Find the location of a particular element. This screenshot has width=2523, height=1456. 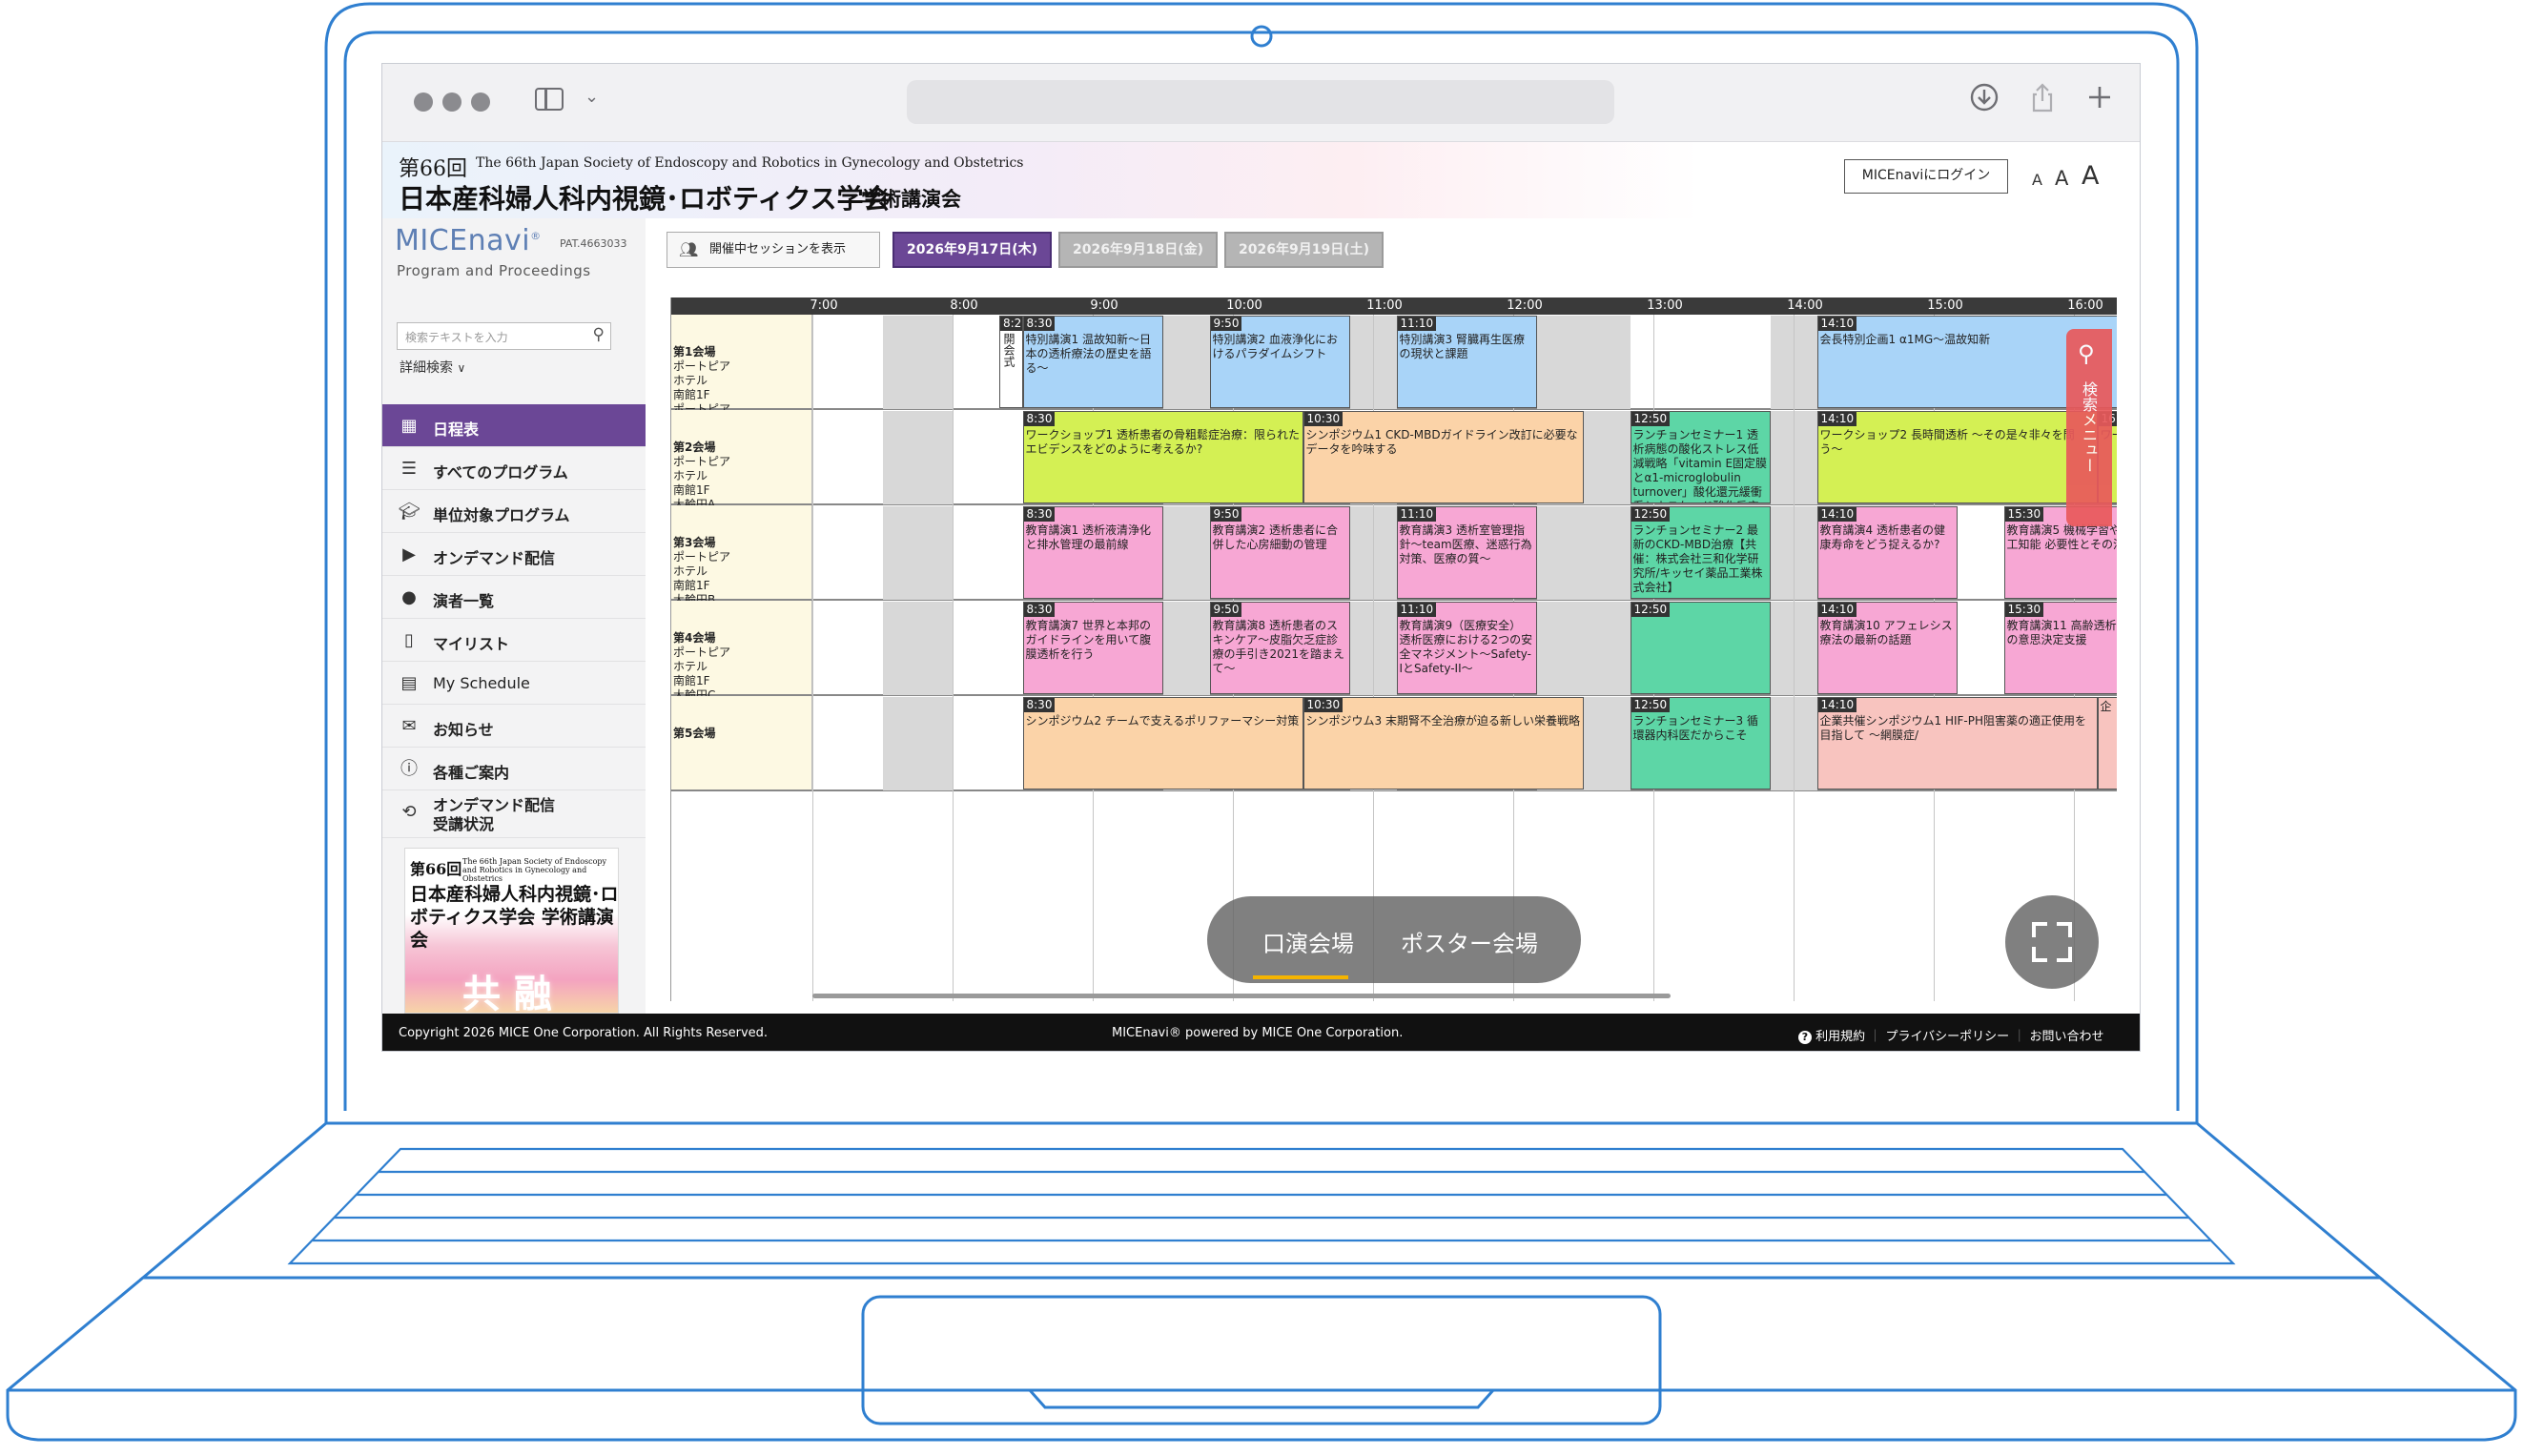

plus-icon is located at coordinates (2099, 98).